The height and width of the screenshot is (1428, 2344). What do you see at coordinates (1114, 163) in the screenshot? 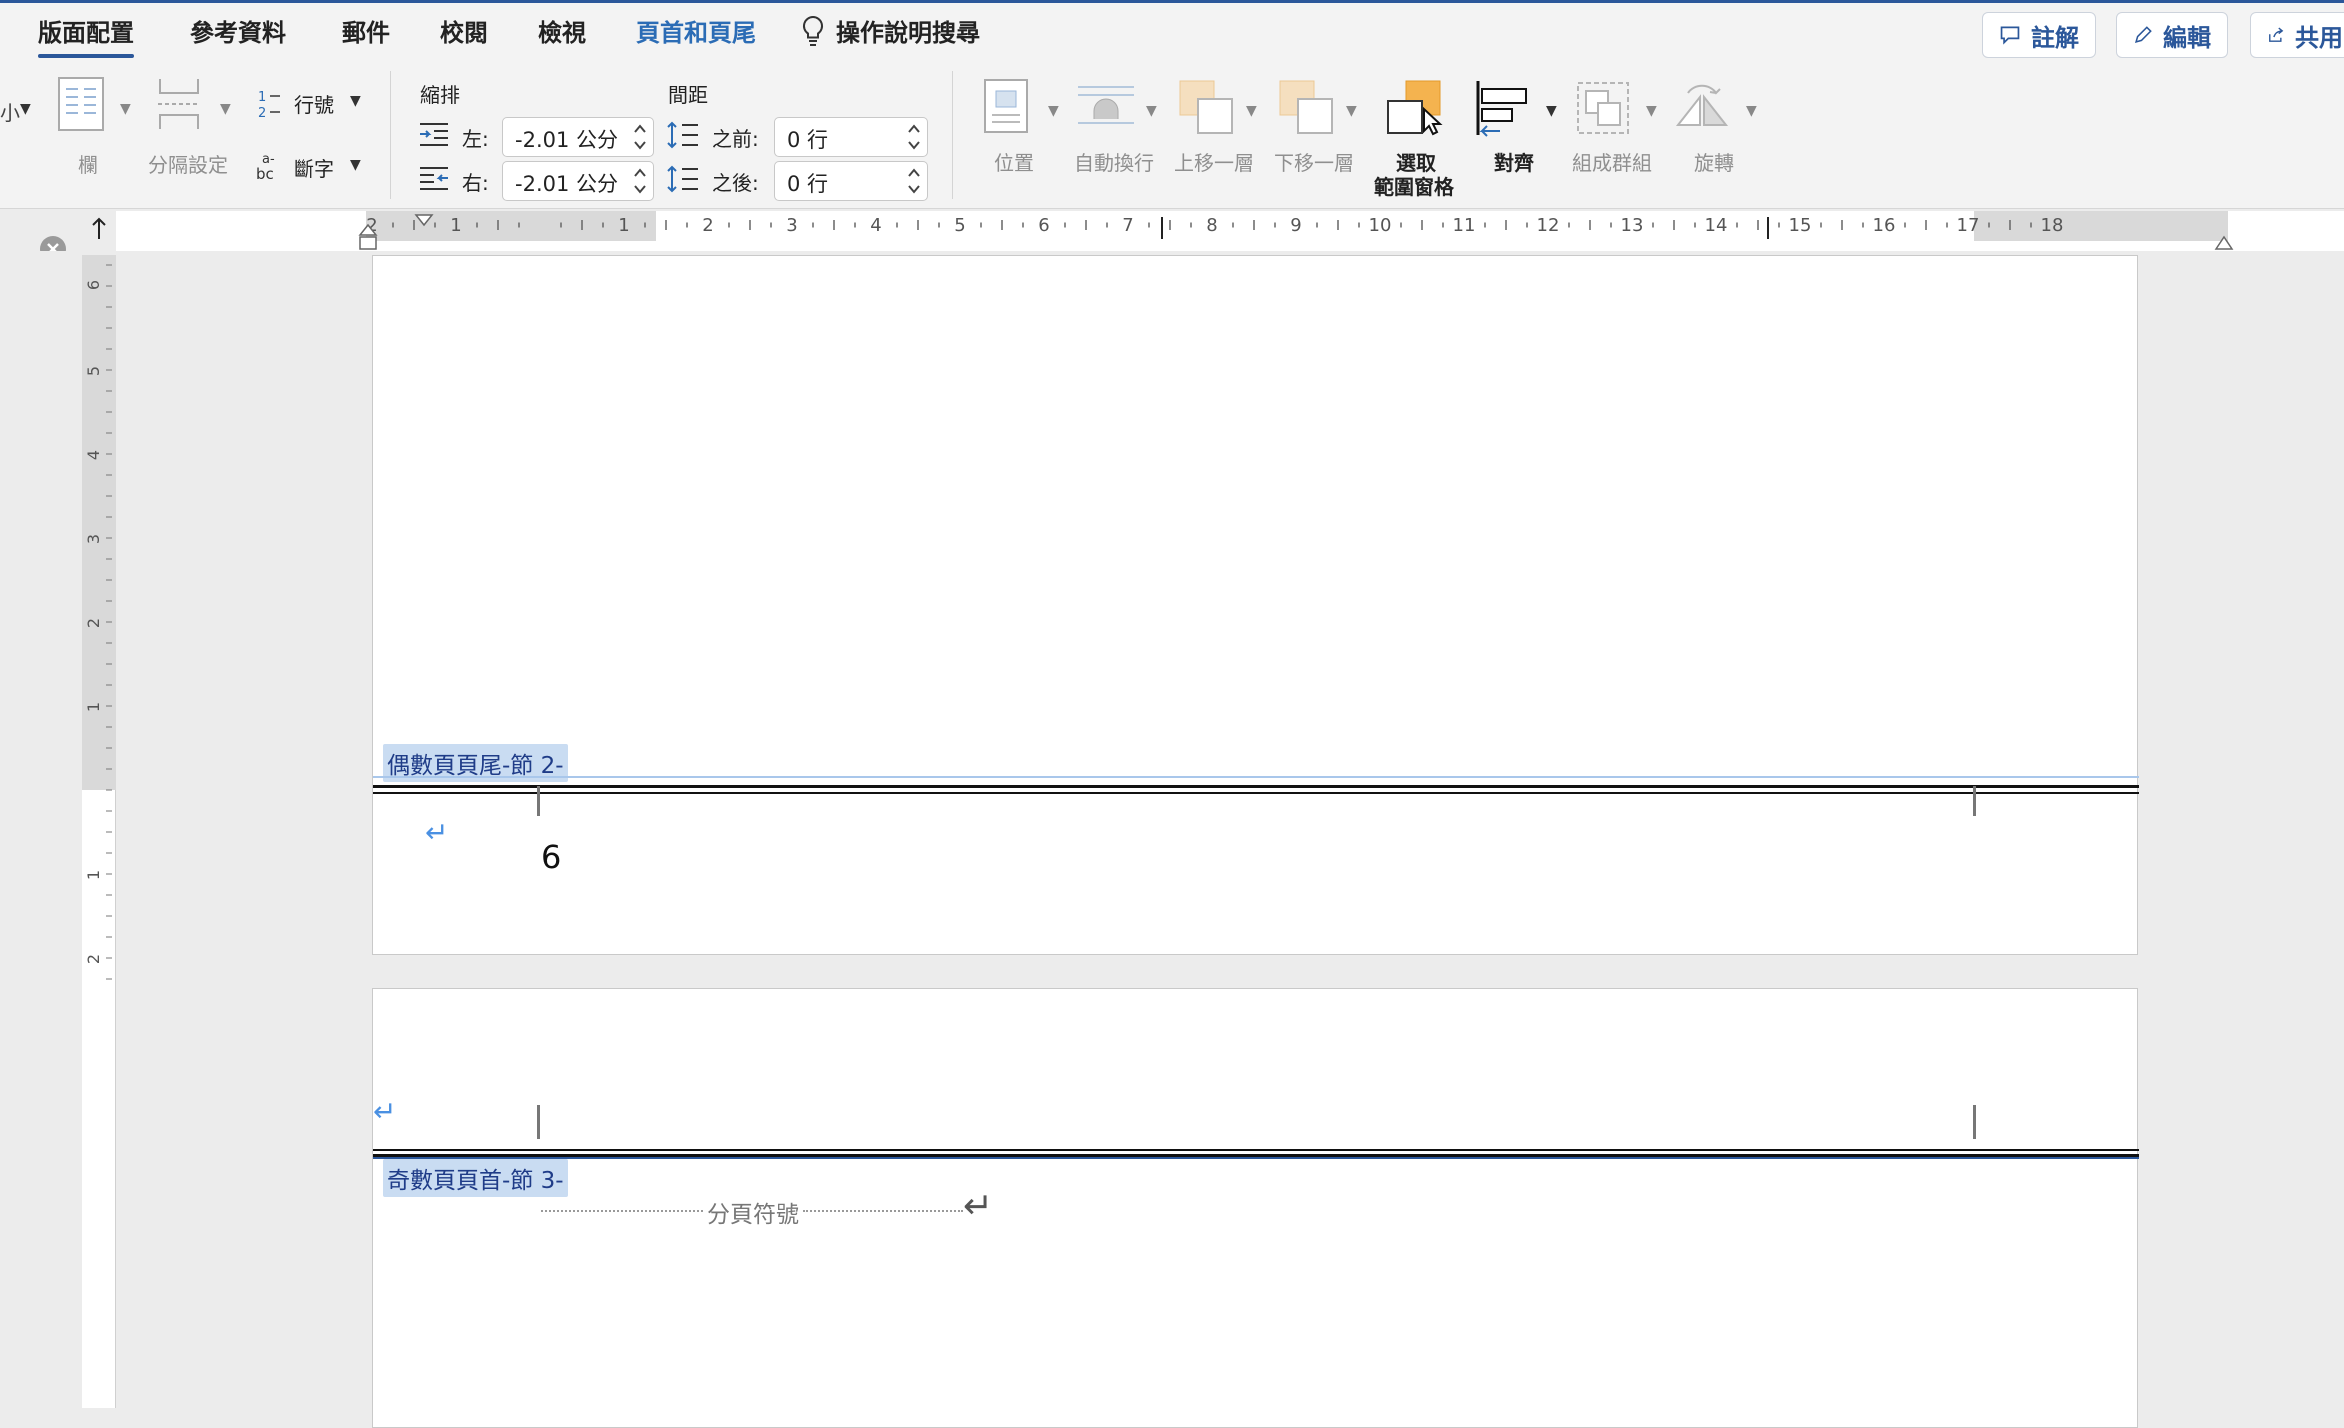
I see `wrap-text-label: 自動換行` at bounding box center [1114, 163].